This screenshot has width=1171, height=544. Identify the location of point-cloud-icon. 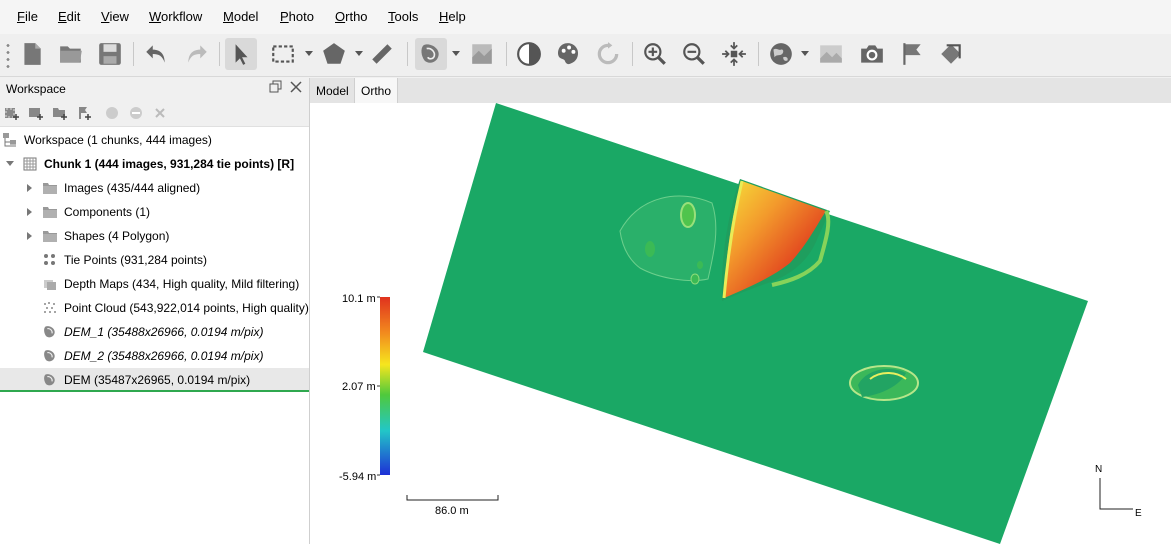
(50, 308).